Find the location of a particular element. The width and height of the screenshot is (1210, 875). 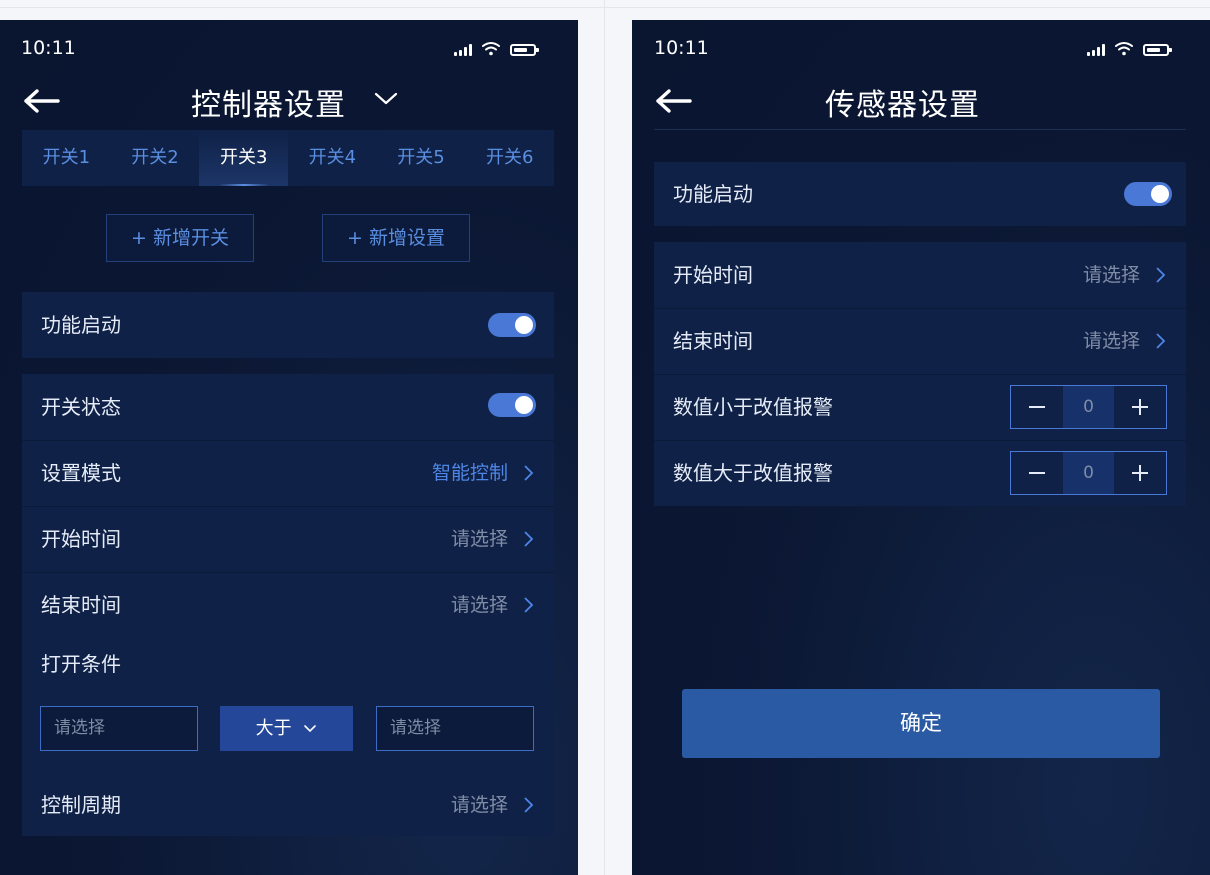

condition-right-input: 请选择 is located at coordinates (455, 728).